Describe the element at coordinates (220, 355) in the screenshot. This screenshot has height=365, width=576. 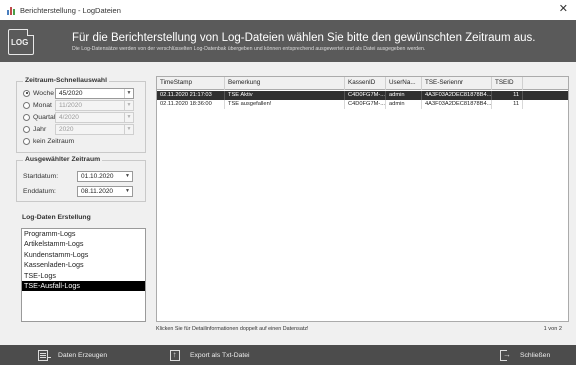
I see `export-txt-label: Export als Txt-Datei` at that location.